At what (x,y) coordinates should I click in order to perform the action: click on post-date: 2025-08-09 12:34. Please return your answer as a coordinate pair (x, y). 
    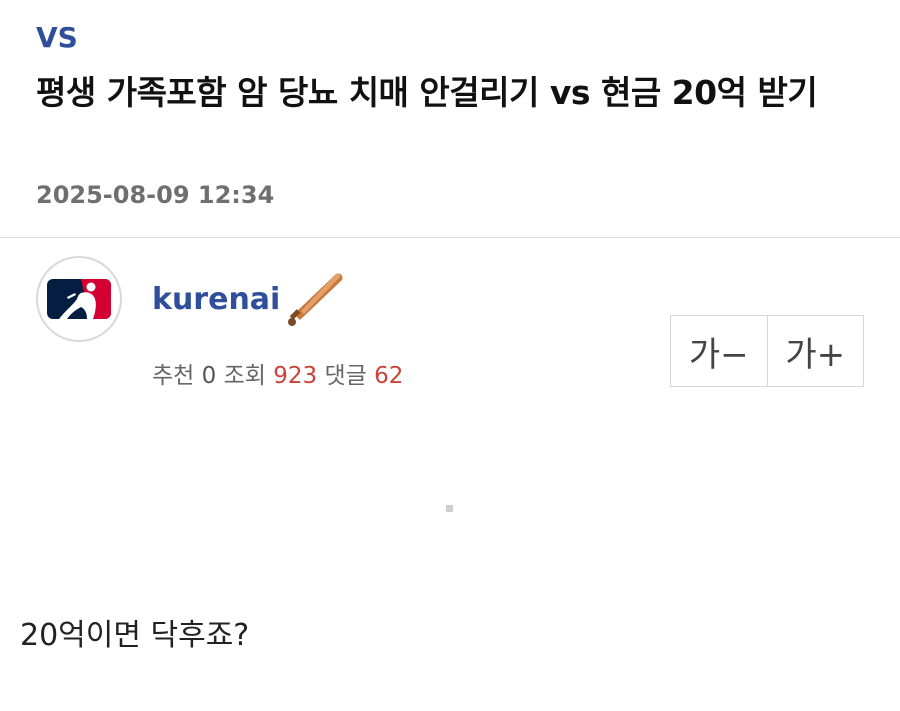
    Looking at the image, I should click on (155, 195).